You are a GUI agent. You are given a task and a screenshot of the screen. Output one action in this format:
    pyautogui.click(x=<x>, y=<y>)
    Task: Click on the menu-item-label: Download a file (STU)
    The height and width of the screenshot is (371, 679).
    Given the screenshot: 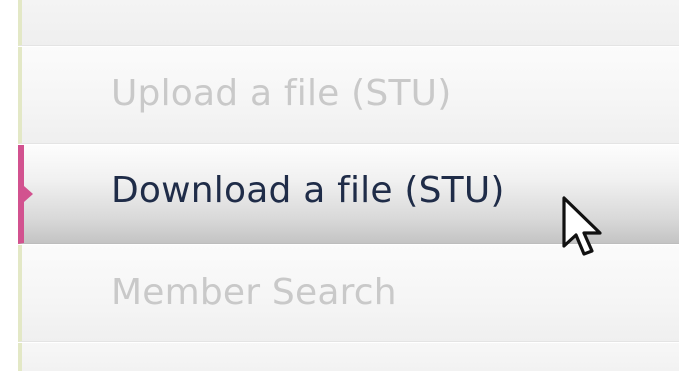 What is the action you would take?
    pyautogui.click(x=308, y=190)
    